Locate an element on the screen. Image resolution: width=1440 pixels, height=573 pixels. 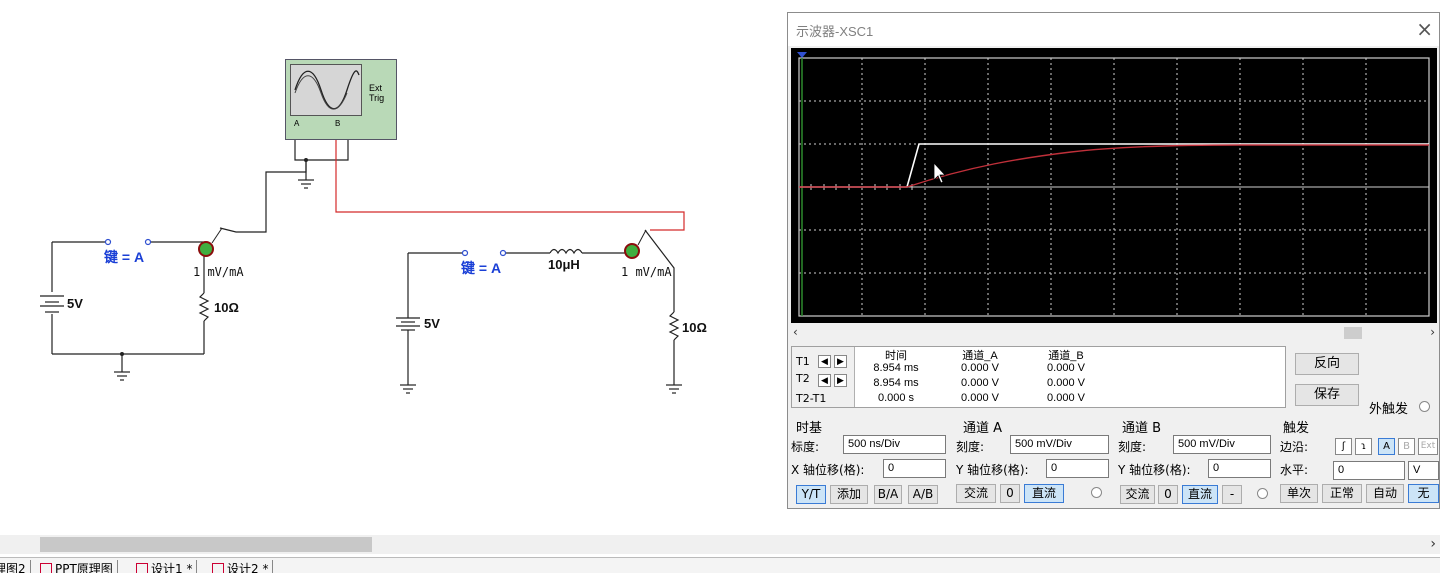
rising-edge-icon: ʃ is located at coordinates (1343, 446).